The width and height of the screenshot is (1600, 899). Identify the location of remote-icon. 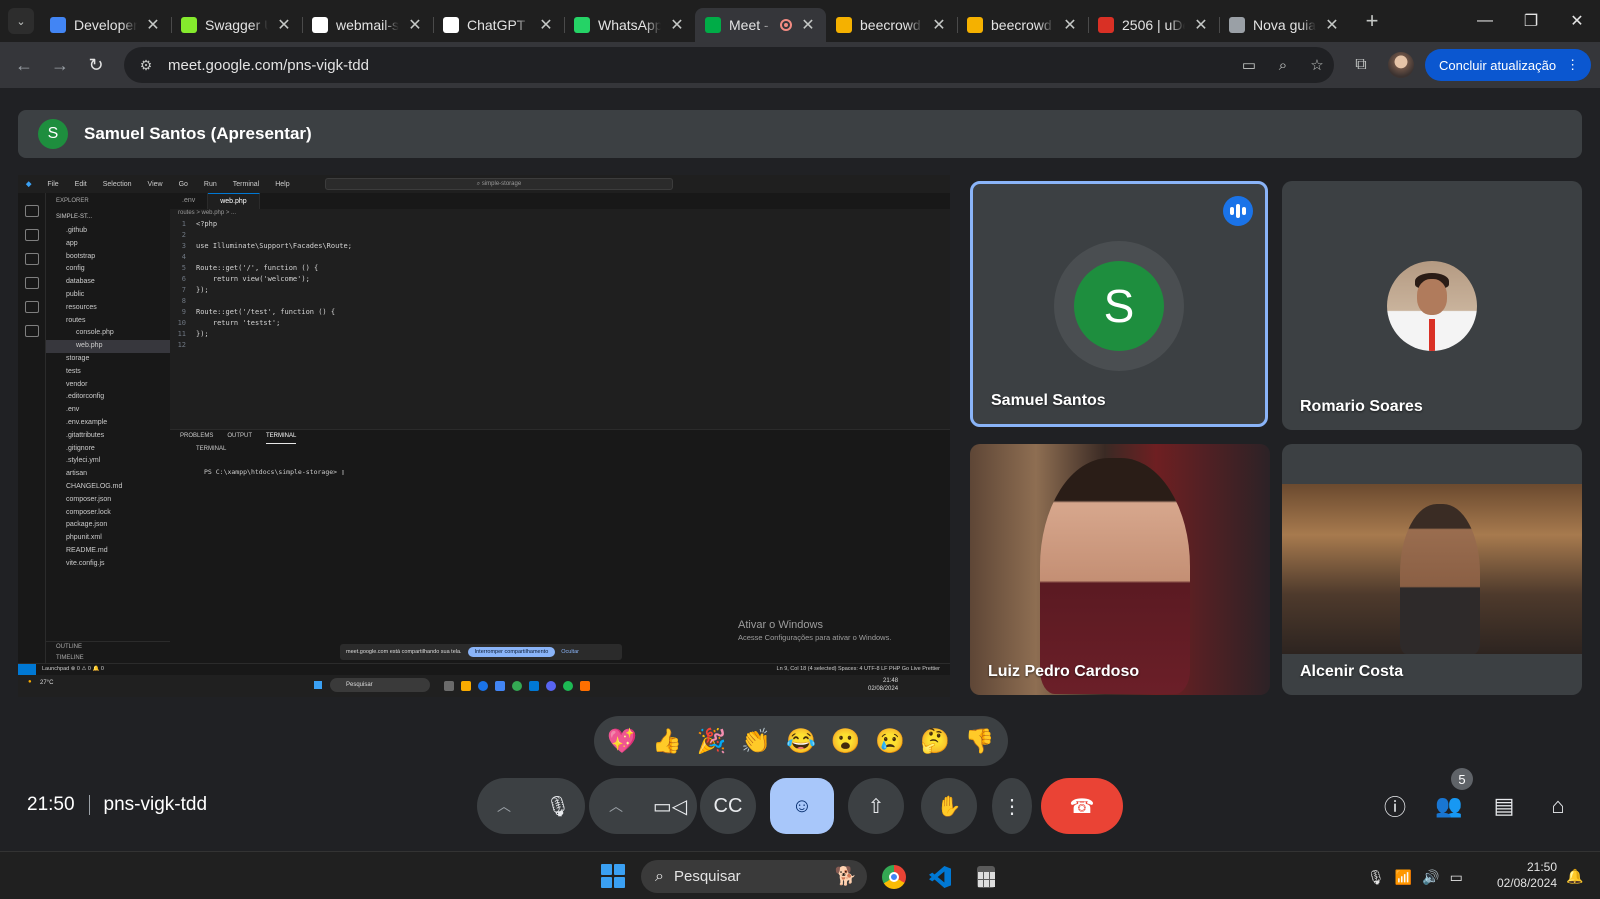
(32, 331).